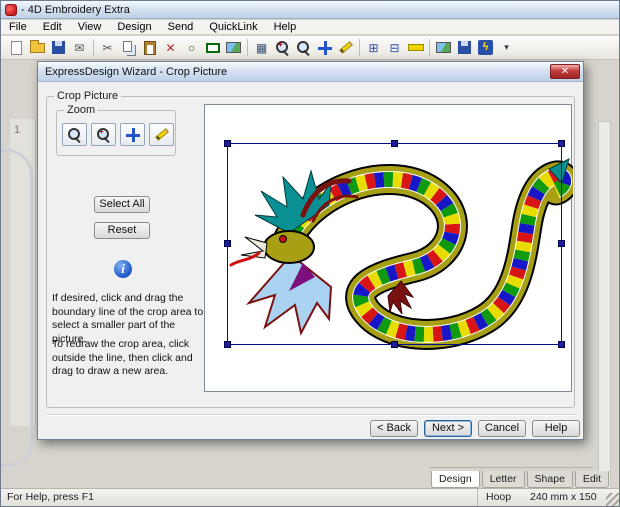  Describe the element at coordinates (345, 48) in the screenshot. I see `draw-button` at that location.